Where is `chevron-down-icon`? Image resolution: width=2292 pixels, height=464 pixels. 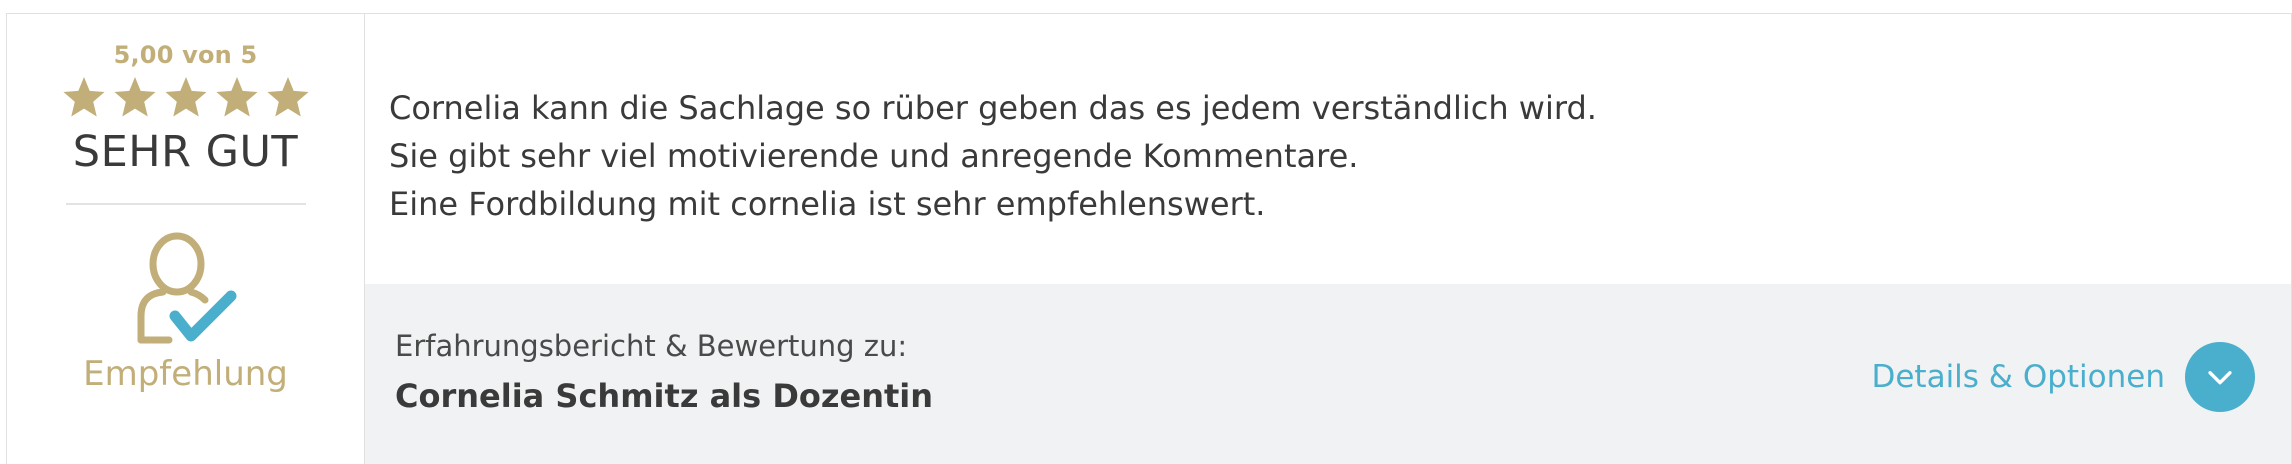
chevron-down-icon is located at coordinates (2220, 378).